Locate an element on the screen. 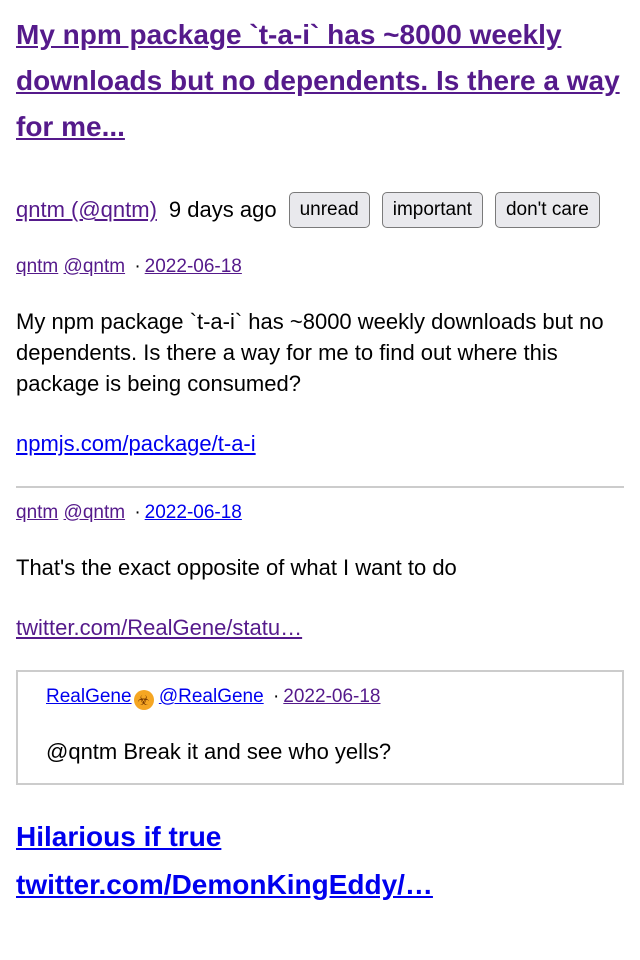 Image resolution: width=640 pixels, height=960 pixels. author-link: qntm (@qntm) is located at coordinates (86, 210).